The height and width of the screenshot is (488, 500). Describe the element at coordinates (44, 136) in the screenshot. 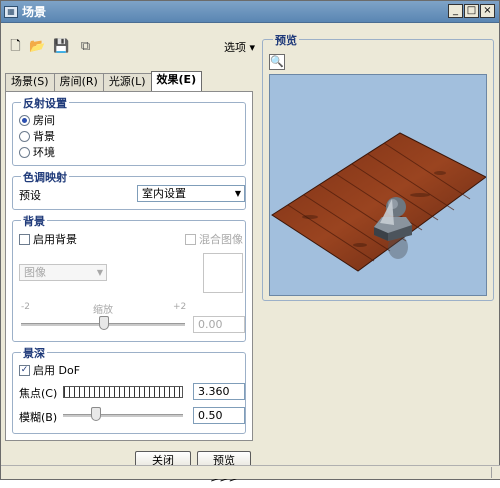

I see `radio-background-label: 背景` at that location.